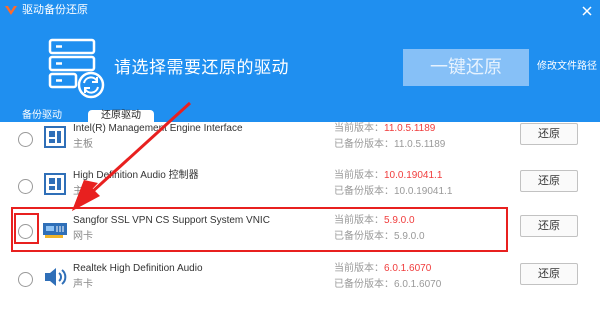 This screenshot has height=310, width=600. Describe the element at coordinates (423, 191) in the screenshot. I see `backup-version-value: 10.0.19041.1` at that location.